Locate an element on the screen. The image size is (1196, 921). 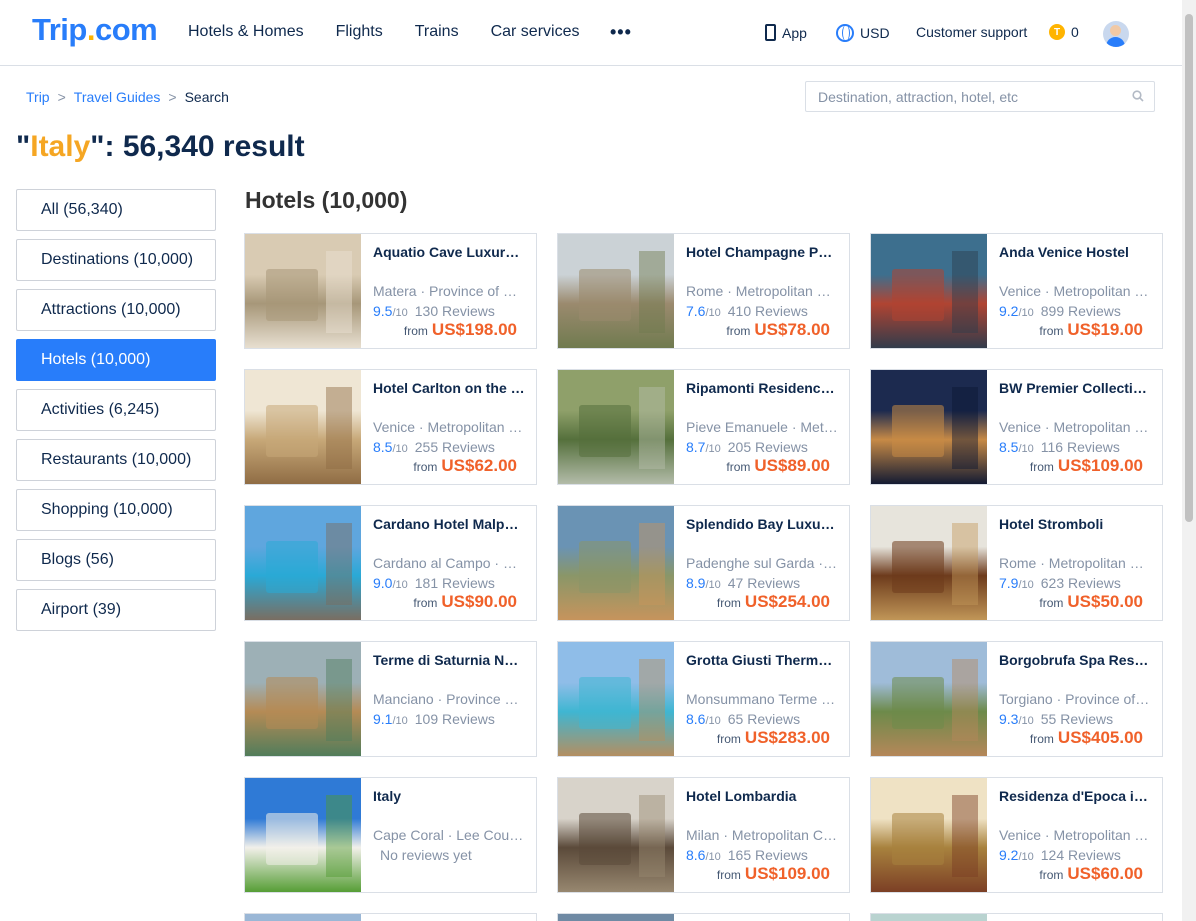
price-amount: US$283.00 is located at coordinates (787, 737).